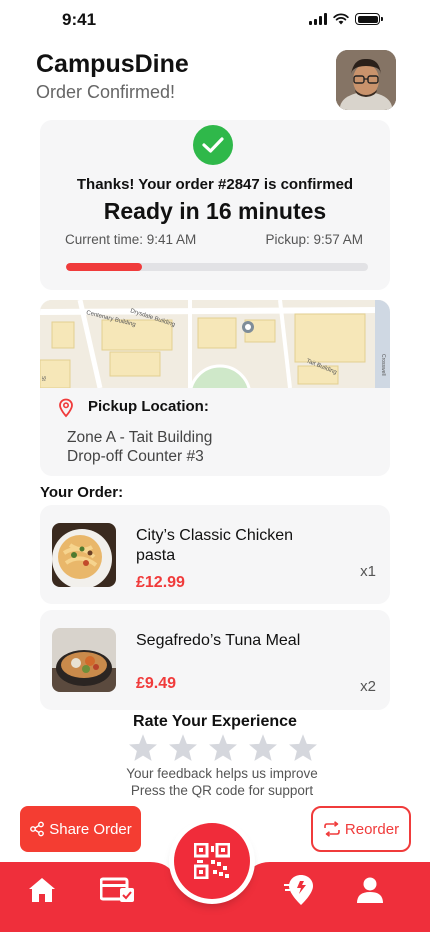  I want to click on item-name: City’s Classic Chicken pasta, so click(215, 545).